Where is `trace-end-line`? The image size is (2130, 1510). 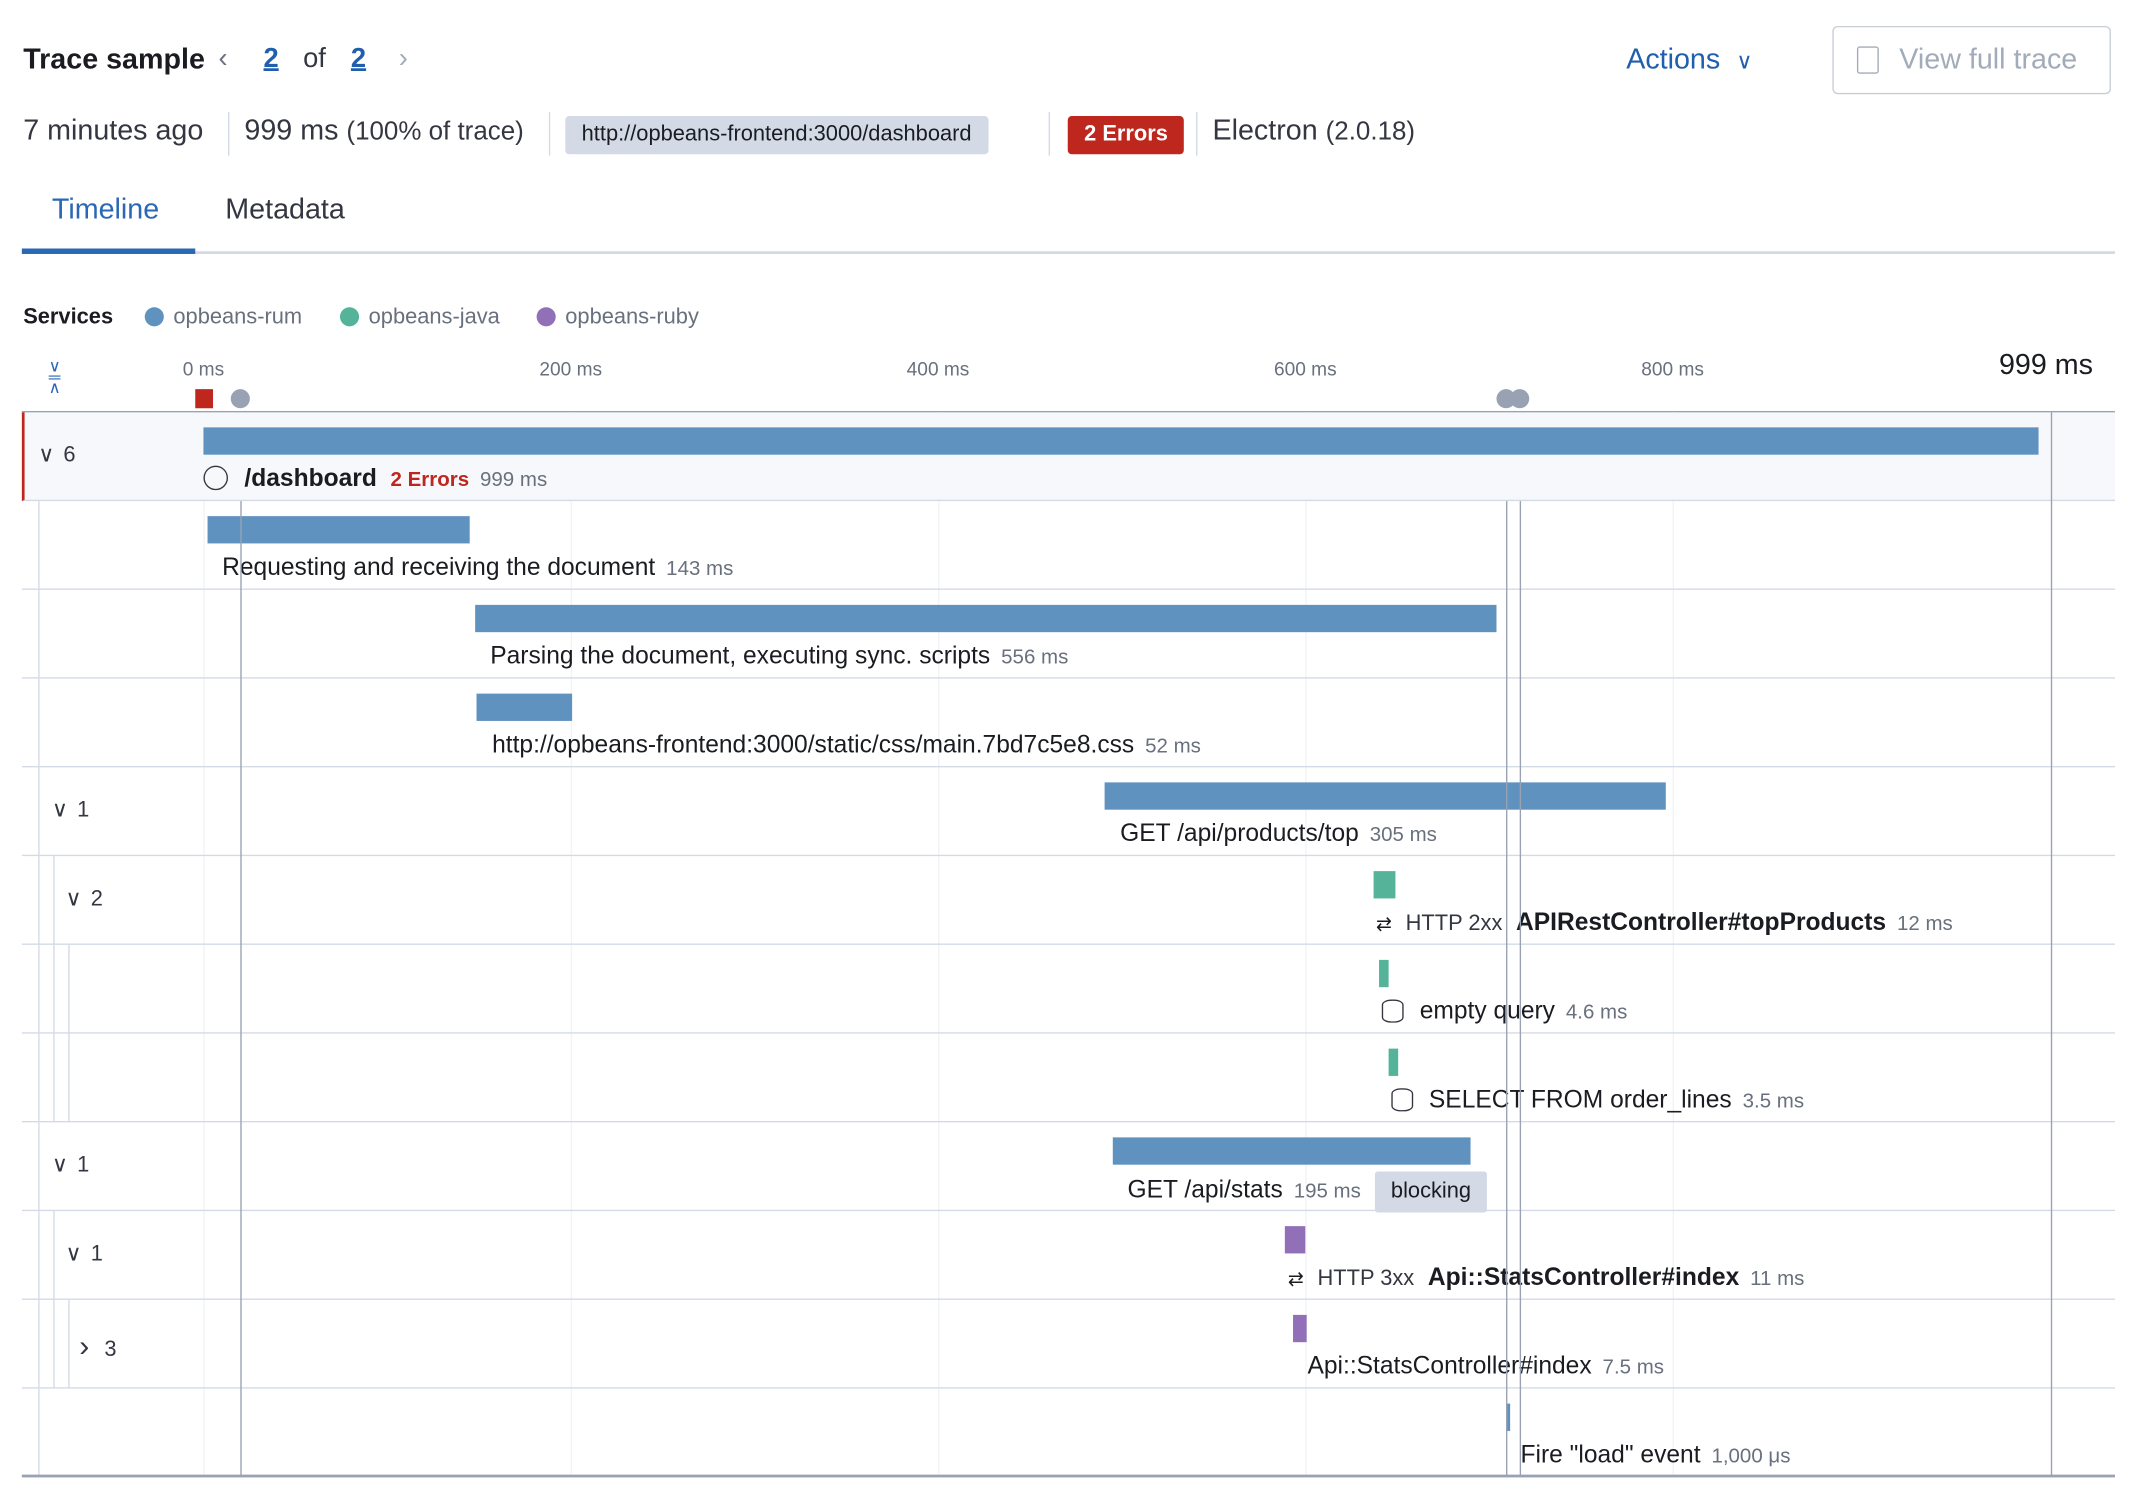 trace-end-line is located at coordinates (2051, 945).